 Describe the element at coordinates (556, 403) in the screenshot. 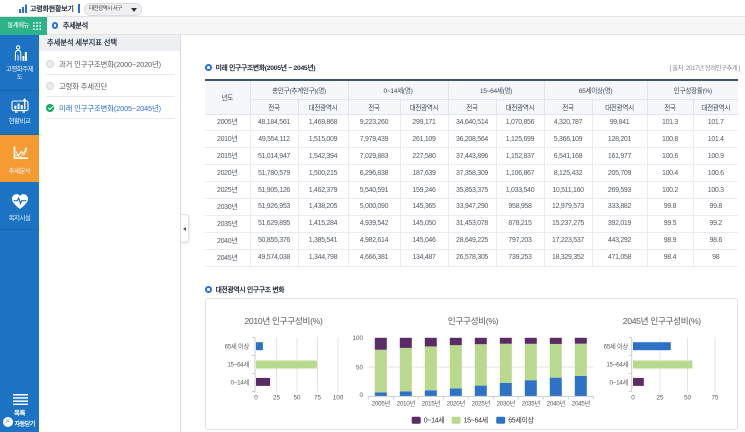

I see `svg-text: 2040년` at that location.